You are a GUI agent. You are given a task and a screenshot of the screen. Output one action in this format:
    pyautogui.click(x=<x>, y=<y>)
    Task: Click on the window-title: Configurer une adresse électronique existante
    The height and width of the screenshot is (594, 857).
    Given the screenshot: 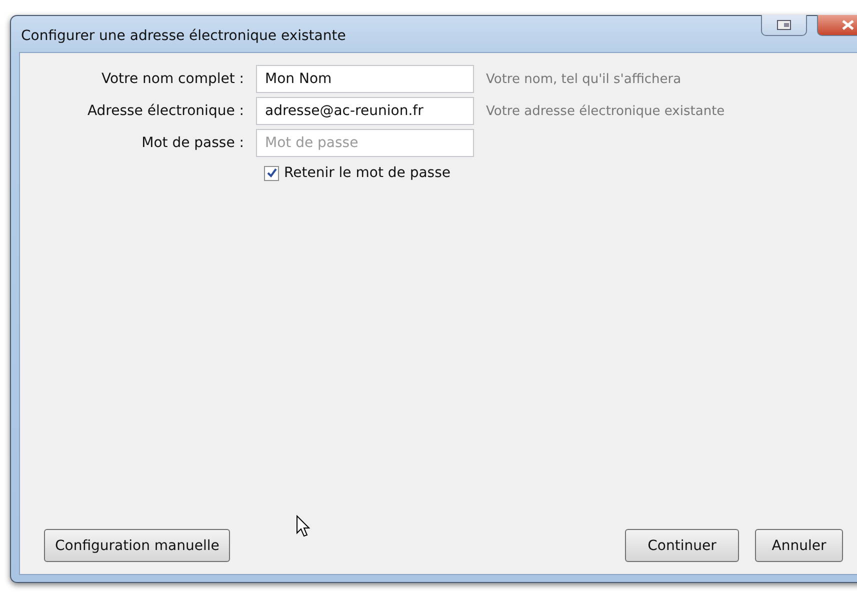 What is the action you would take?
    pyautogui.click(x=183, y=36)
    